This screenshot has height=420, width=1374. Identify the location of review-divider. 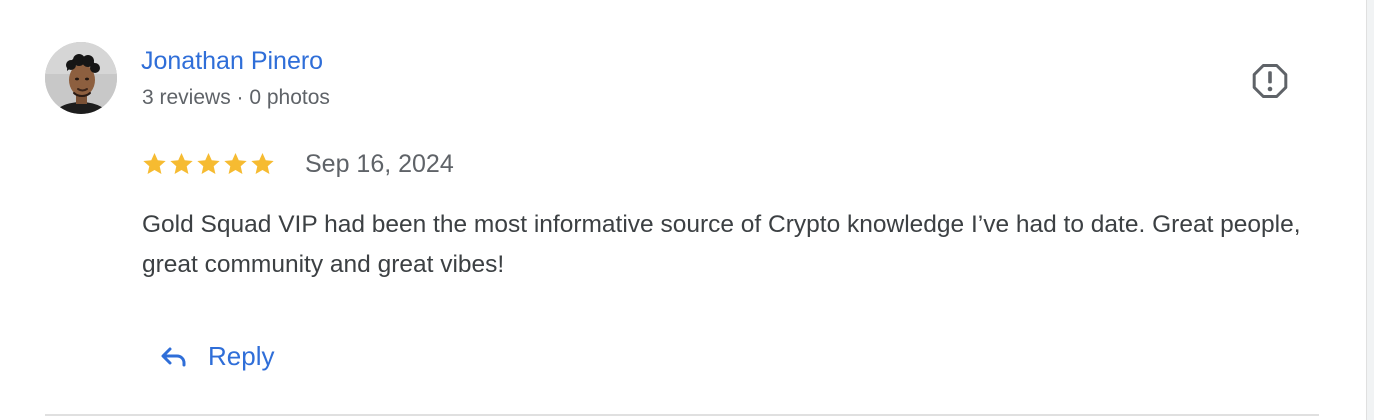
(682, 415).